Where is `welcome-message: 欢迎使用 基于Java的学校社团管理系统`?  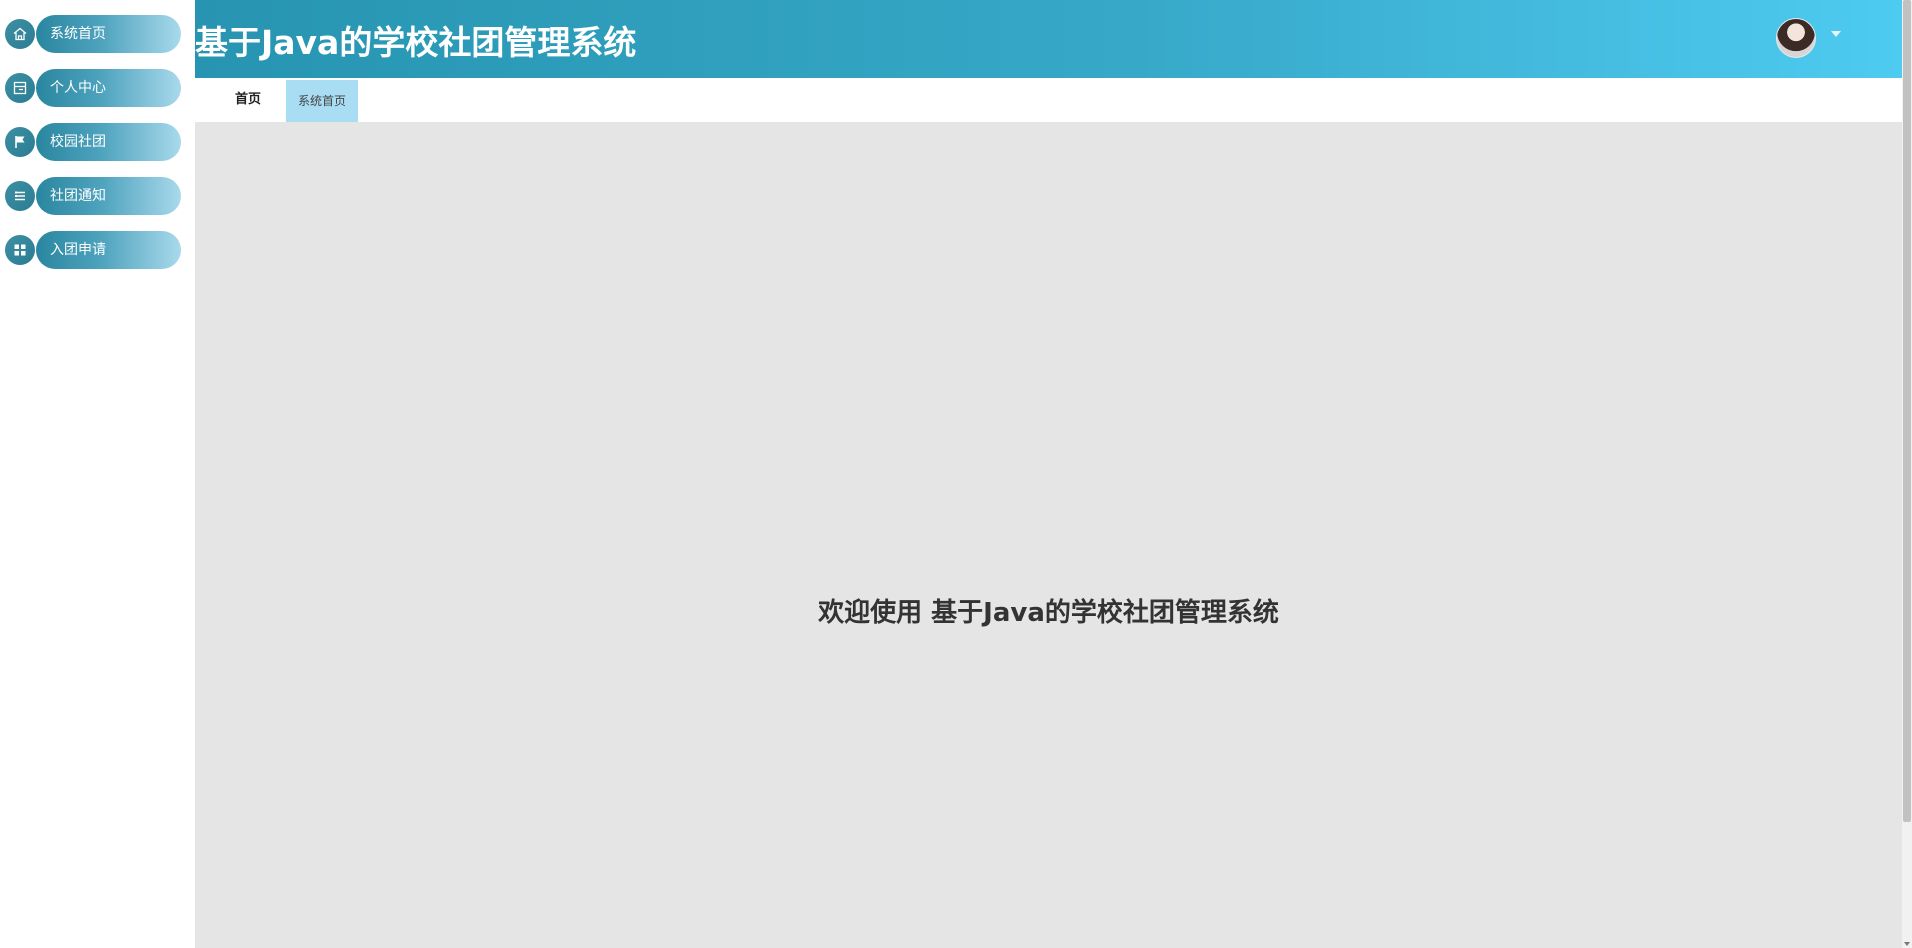
welcome-message: 欢迎使用 基于Java的学校社团管理系统 is located at coordinates (1048, 613).